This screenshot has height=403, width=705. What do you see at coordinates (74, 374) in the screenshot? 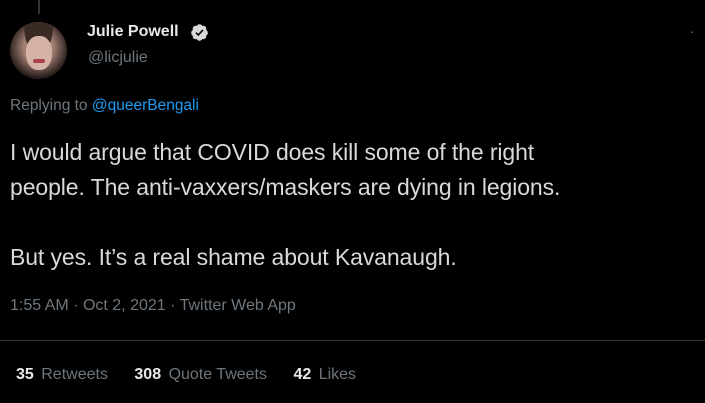
I see `retweets-label: Retweets` at bounding box center [74, 374].